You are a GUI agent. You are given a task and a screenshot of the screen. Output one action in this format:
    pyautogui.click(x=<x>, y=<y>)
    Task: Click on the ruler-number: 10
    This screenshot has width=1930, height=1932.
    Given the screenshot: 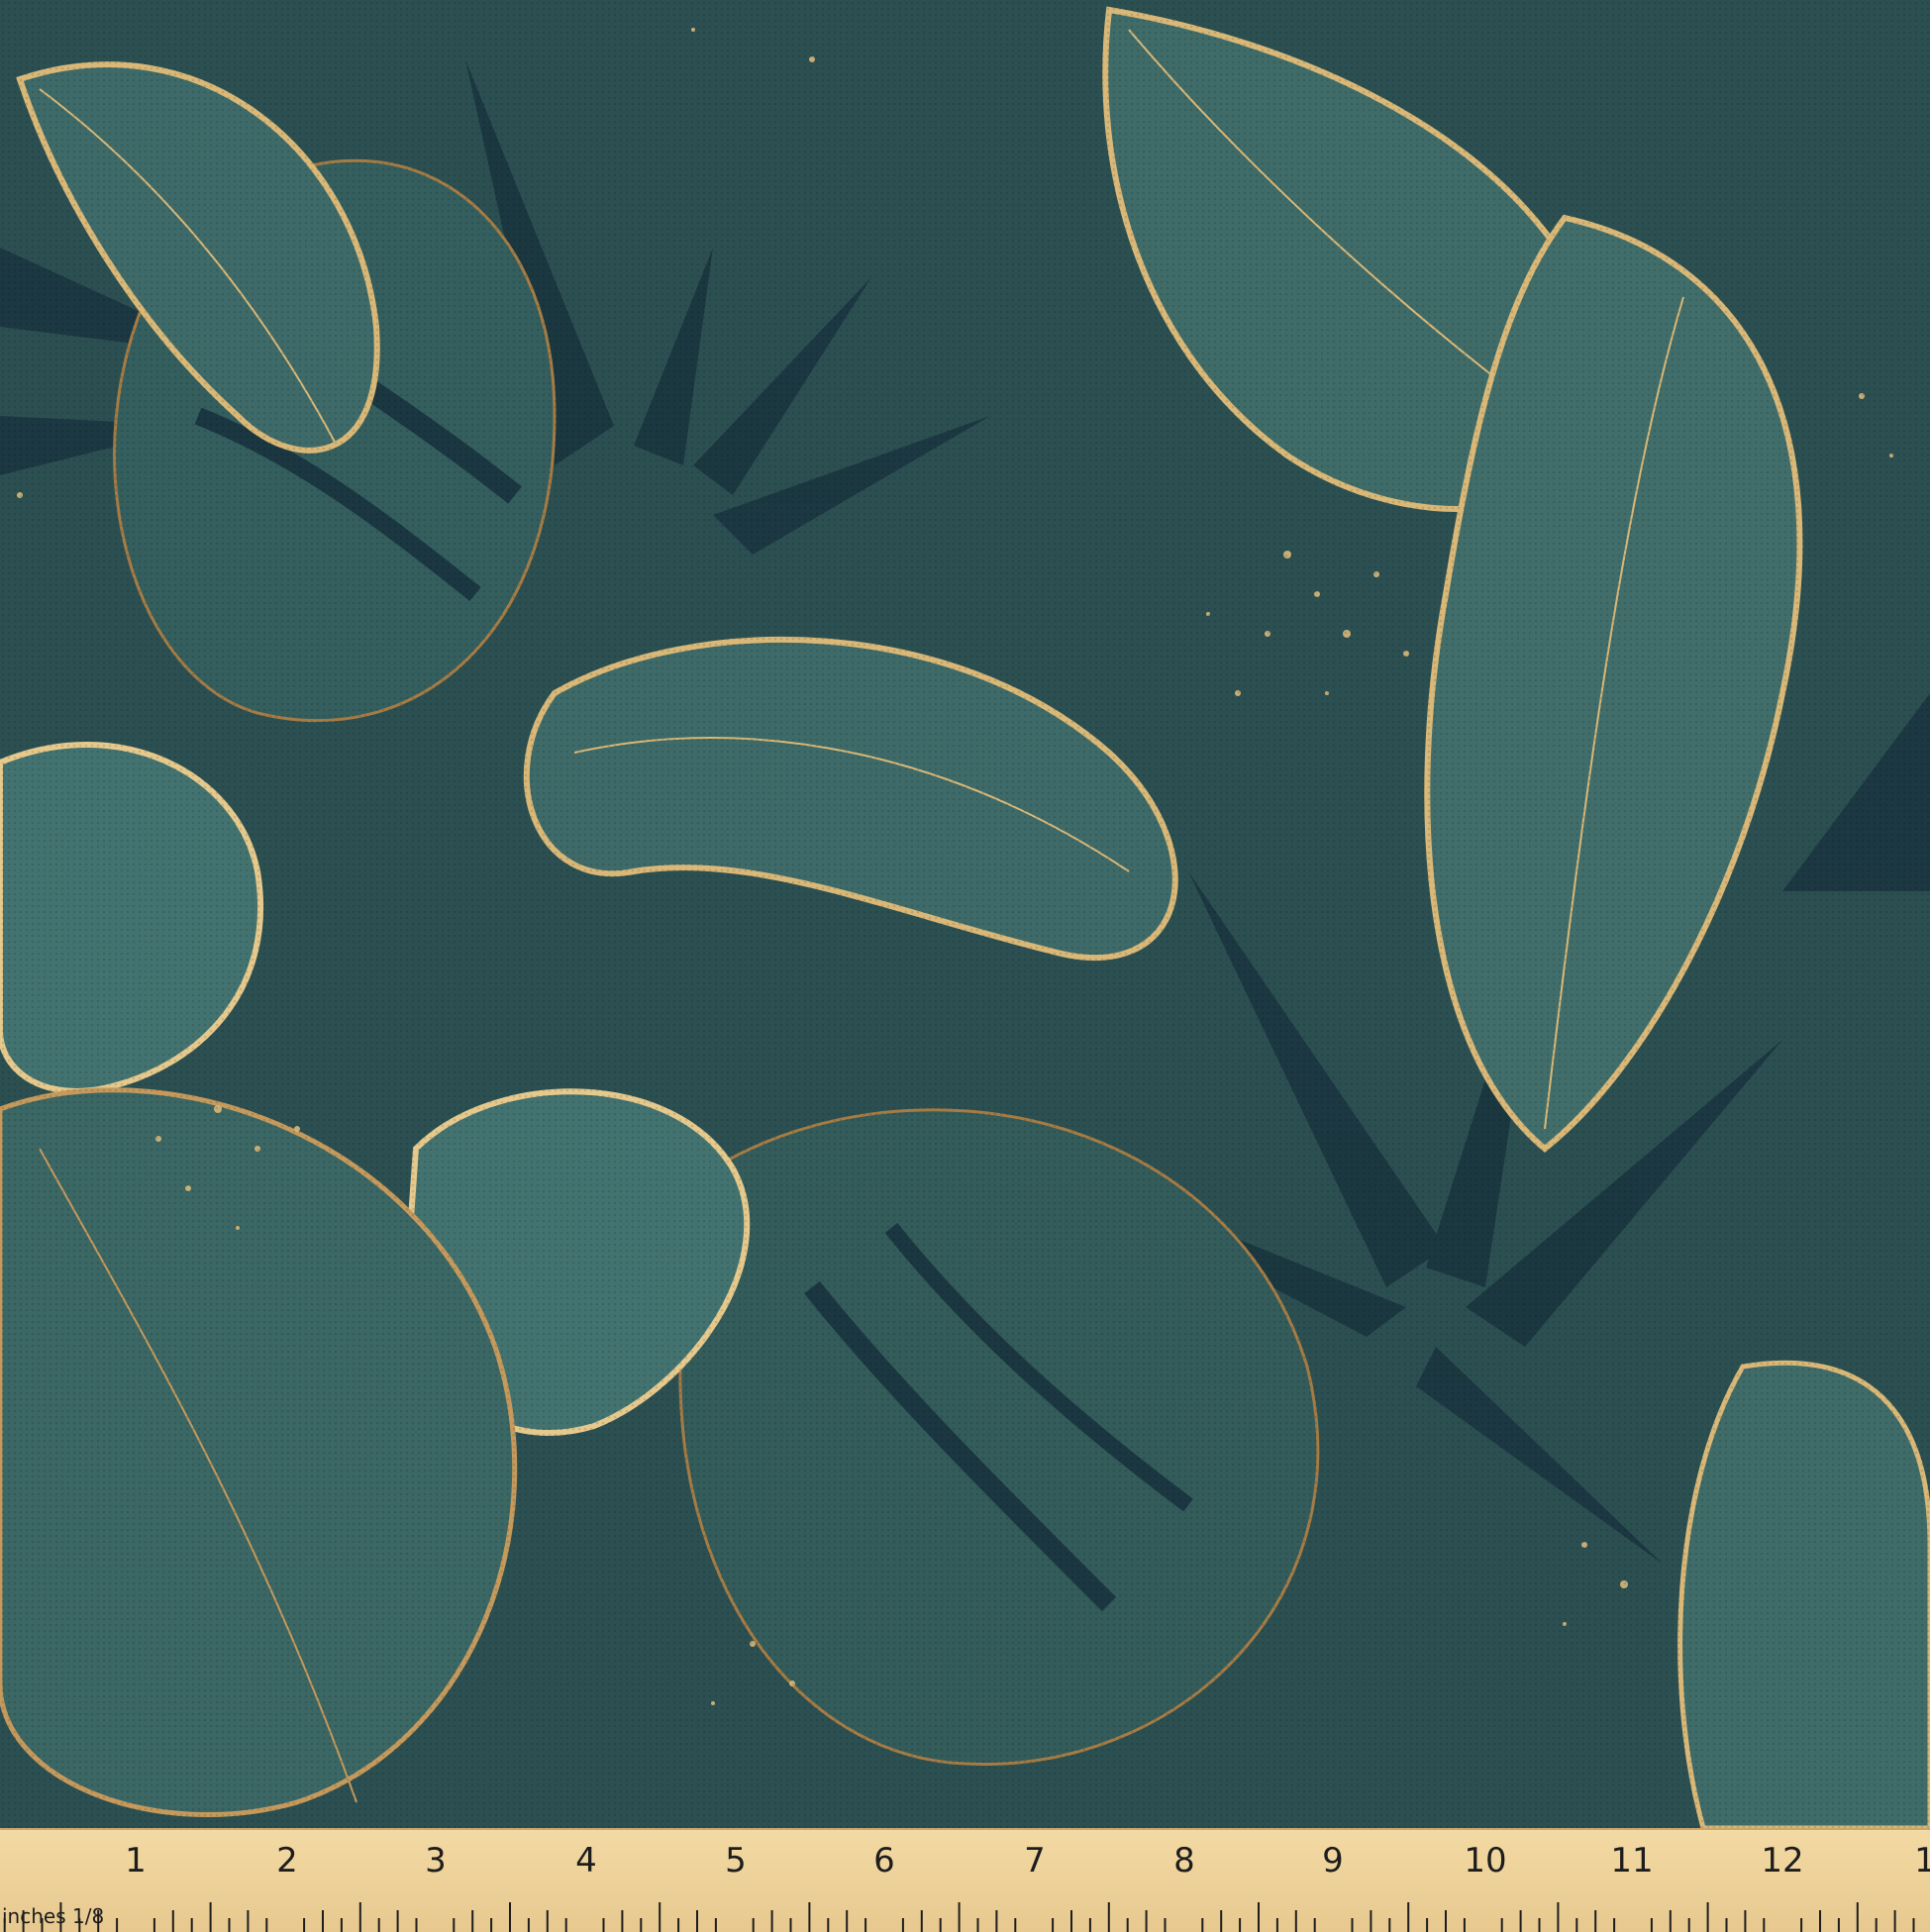 What is the action you would take?
    pyautogui.click(x=1485, y=1861)
    